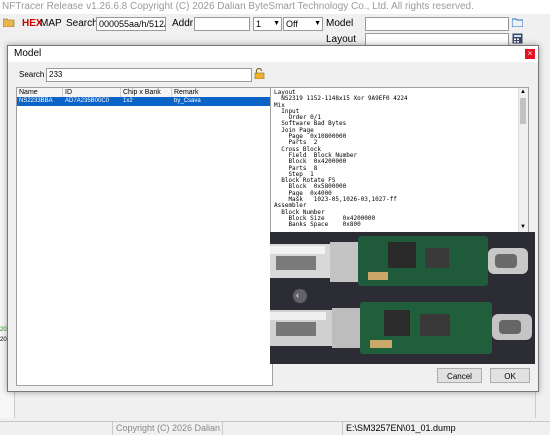 The image size is (550, 435). I want to click on column-header-id: ID, so click(92, 92).